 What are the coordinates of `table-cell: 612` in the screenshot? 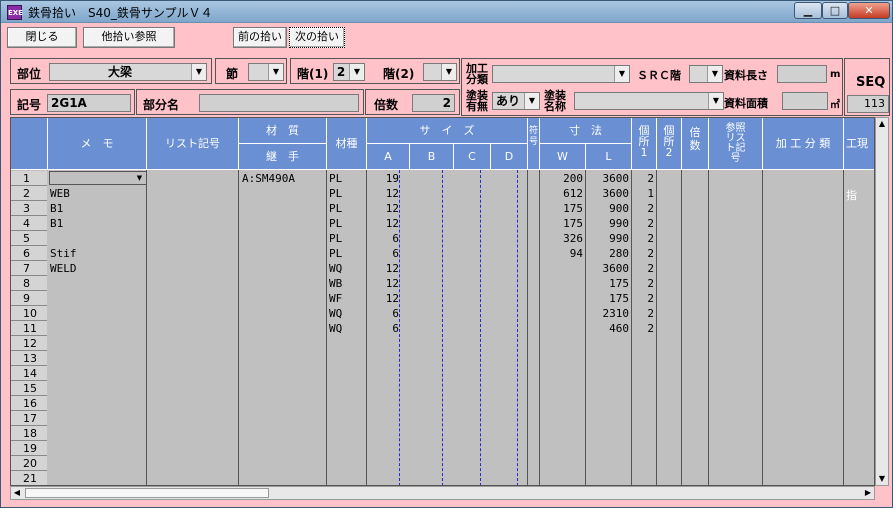 It's located at (561, 193).